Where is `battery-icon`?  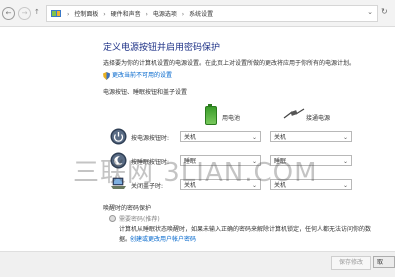
battery-icon is located at coordinates (211, 114).